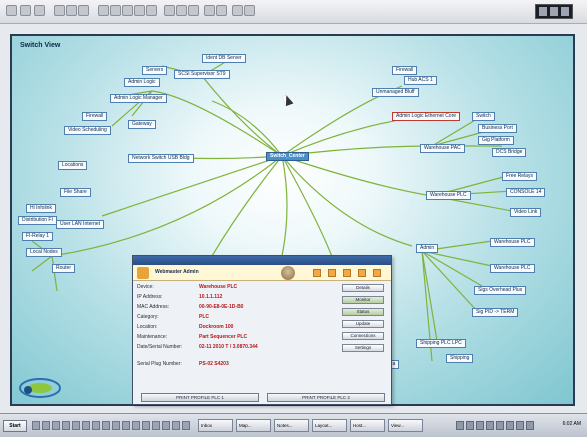  What do you see at coordinates (363, 348) in the screenshot?
I see `settings-button: Settings` at bounding box center [363, 348].